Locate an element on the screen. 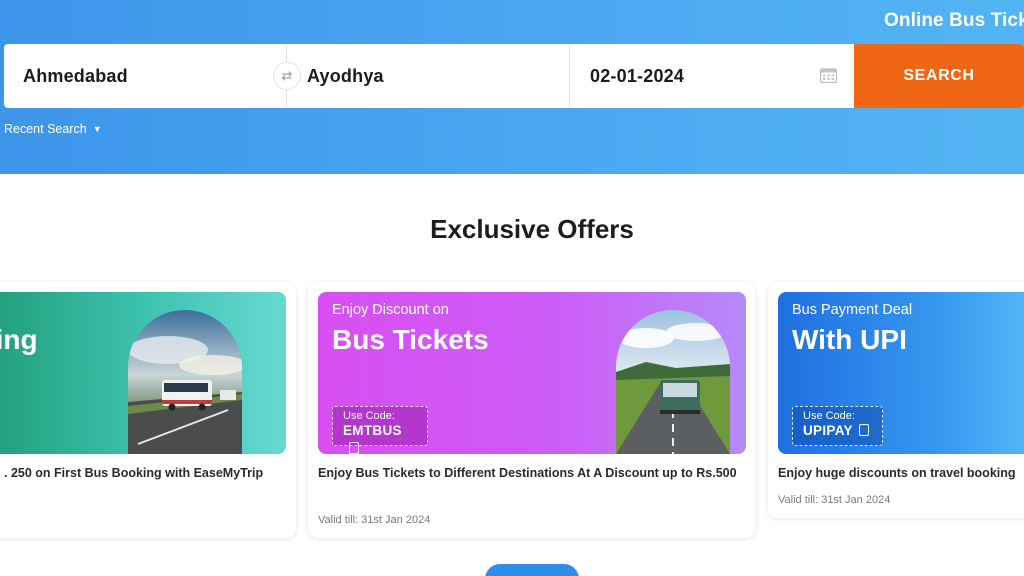 Image resolution: width=1024 pixels, height=576 pixels. page-title: Online Bus Tick is located at coordinates (954, 20).